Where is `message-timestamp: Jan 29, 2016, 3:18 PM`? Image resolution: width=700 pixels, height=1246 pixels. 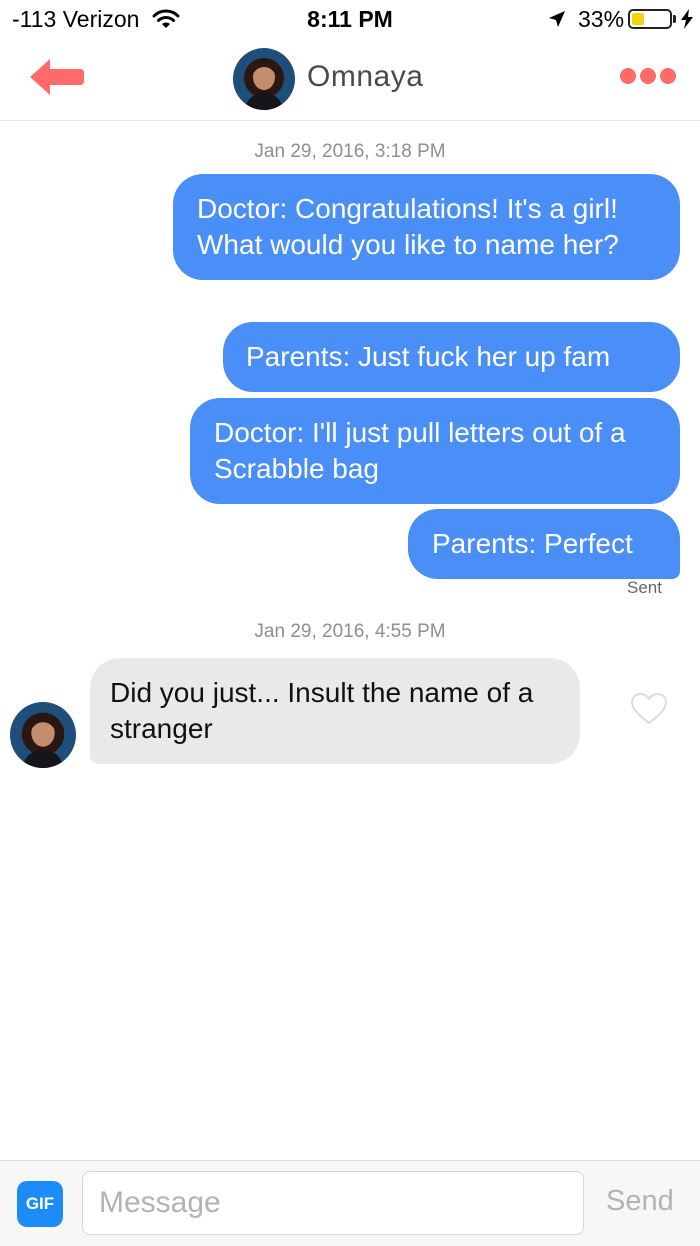 message-timestamp: Jan 29, 2016, 3:18 PM is located at coordinates (350, 151).